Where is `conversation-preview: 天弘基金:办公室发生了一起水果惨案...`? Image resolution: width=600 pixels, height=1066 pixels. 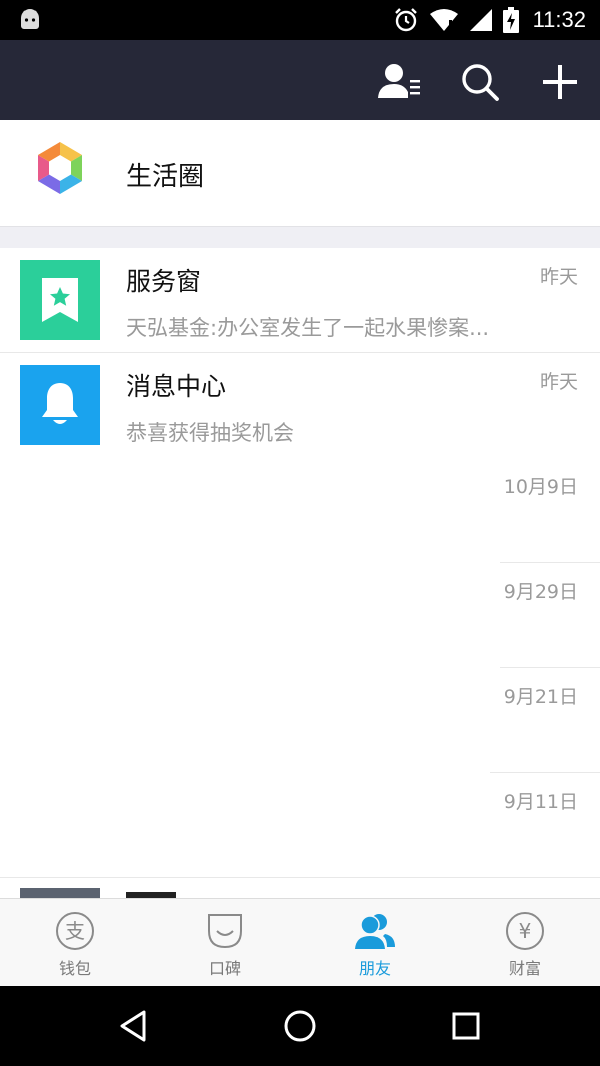
conversation-preview: 天弘基金:办公室发生了一起水果惨案... is located at coordinates (308, 328).